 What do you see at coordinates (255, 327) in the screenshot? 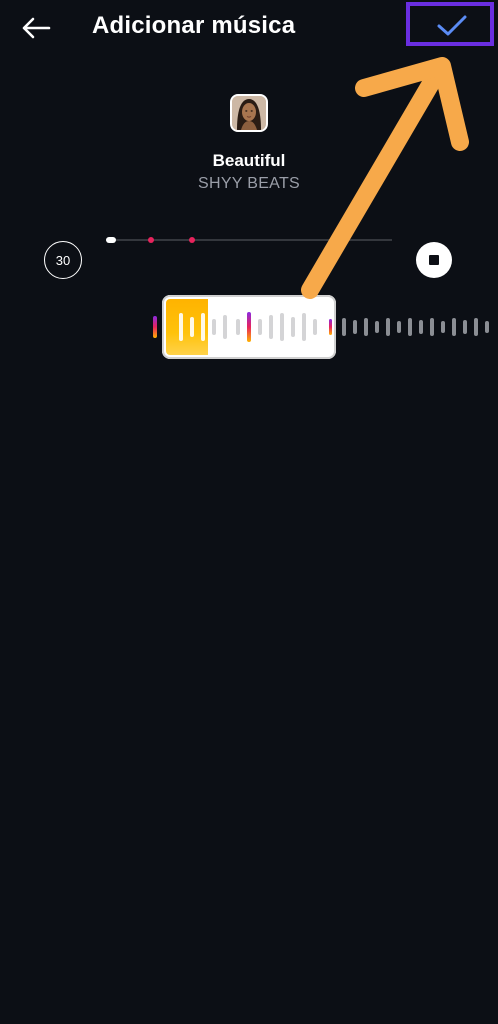
I see `selector-waveform` at bounding box center [255, 327].